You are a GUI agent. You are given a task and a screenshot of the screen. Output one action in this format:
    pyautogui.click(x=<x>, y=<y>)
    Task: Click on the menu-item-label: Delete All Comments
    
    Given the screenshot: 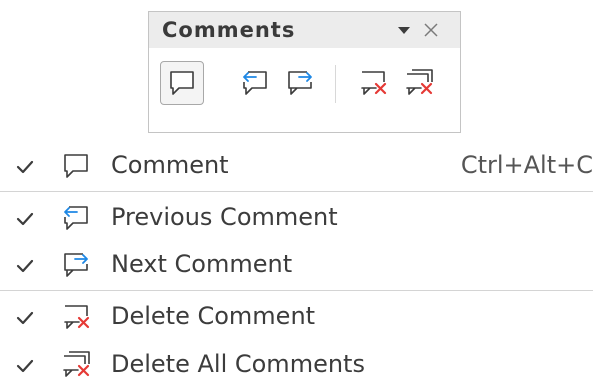 What is the action you would take?
    pyautogui.click(x=238, y=364)
    